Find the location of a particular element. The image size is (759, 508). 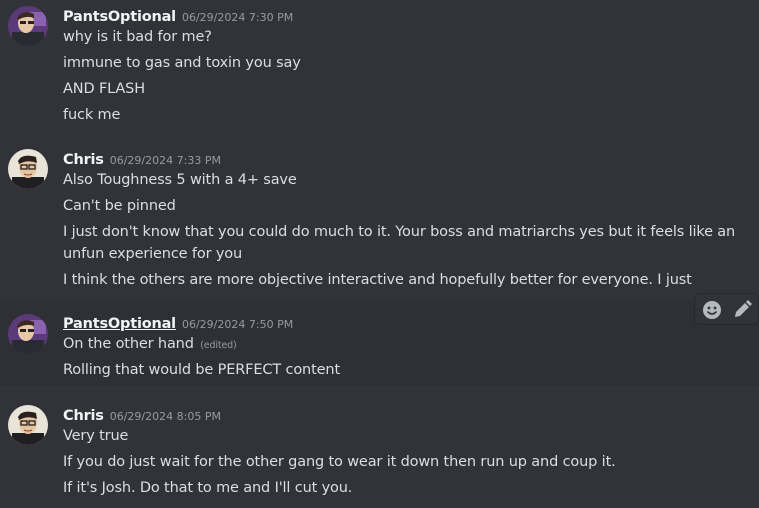

pencil-icon is located at coordinates (742, 310).